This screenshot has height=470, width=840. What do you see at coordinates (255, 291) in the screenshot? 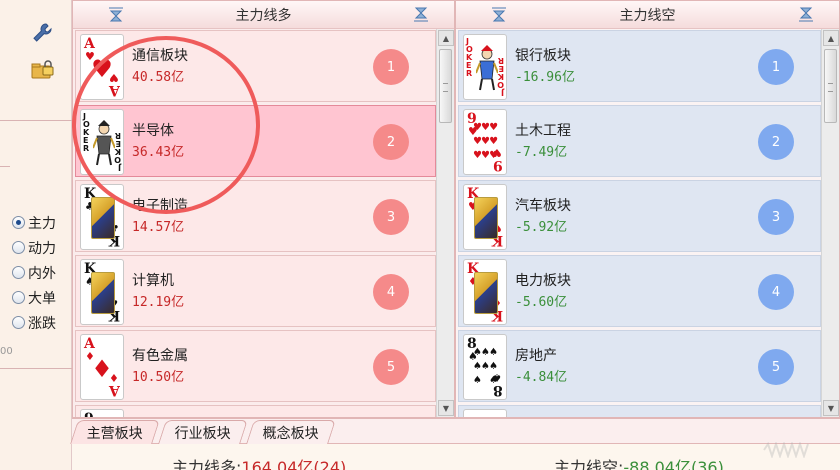
I see `sector-row: KK♠♠ 计算机 12.19亿 4` at bounding box center [255, 291].